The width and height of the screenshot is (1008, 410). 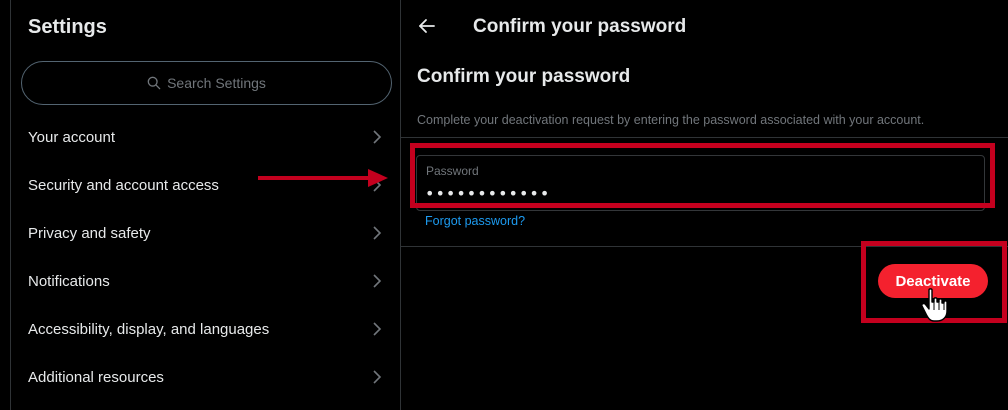 What do you see at coordinates (475, 221) in the screenshot?
I see `forgot-password-link: Forgot password?` at bounding box center [475, 221].